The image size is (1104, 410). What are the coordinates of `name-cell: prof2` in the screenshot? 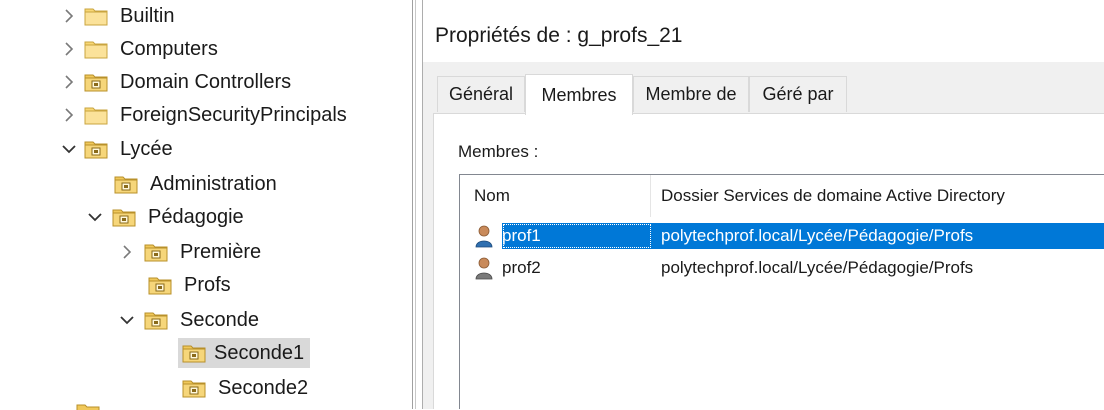 It's located at (507, 268).